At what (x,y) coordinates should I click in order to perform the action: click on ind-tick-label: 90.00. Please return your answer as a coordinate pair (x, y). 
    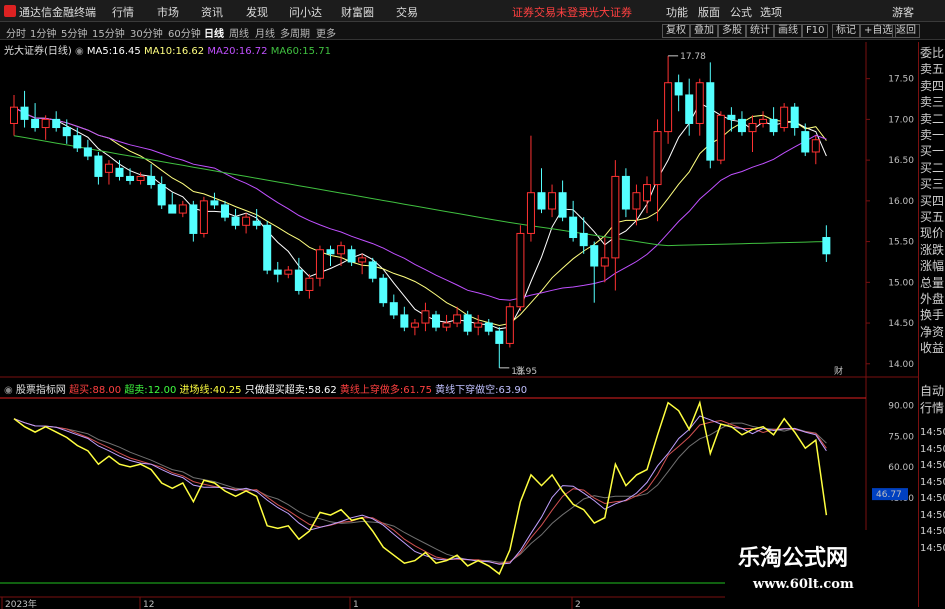
    Looking at the image, I should click on (901, 407).